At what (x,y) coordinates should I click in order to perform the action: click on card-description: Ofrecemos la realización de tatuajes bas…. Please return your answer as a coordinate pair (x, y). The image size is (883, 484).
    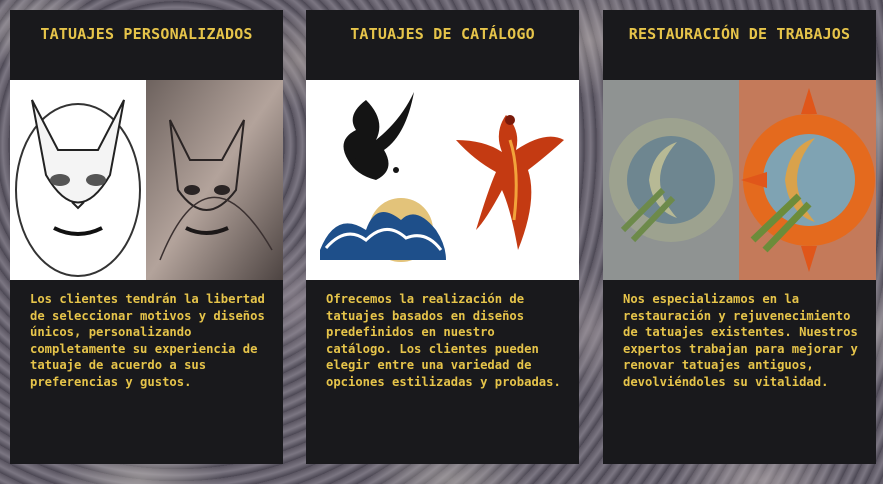
    Looking at the image, I should click on (443, 340).